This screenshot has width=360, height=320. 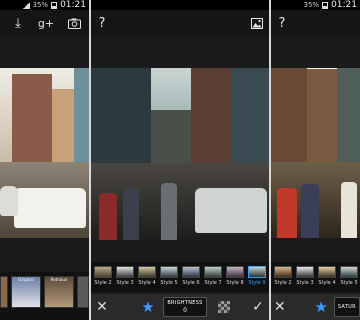 I want to click on check-icon: ✓, so click(x=258, y=307).